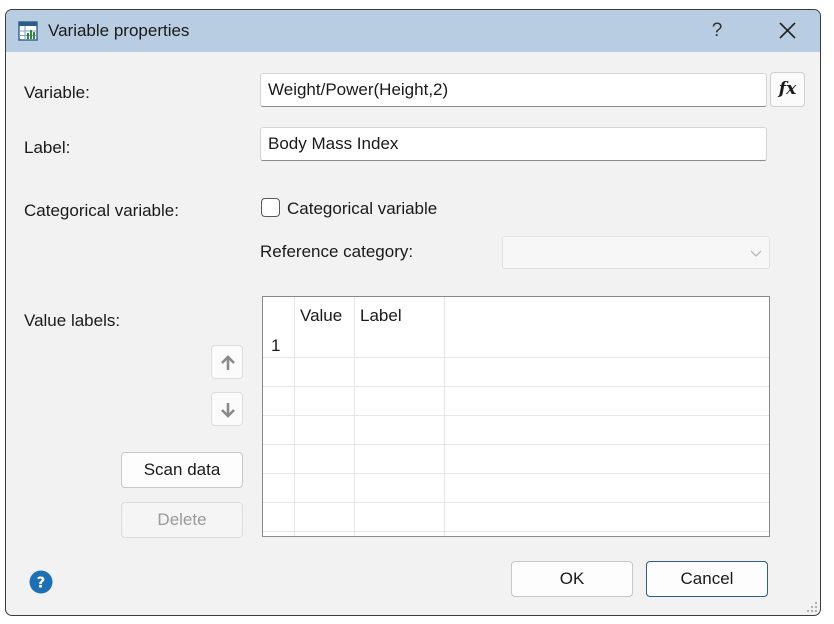 Image resolution: width=834 pixels, height=624 pixels. Describe the element at coordinates (72, 320) in the screenshot. I see `value-labels-label: Value labels:` at that location.